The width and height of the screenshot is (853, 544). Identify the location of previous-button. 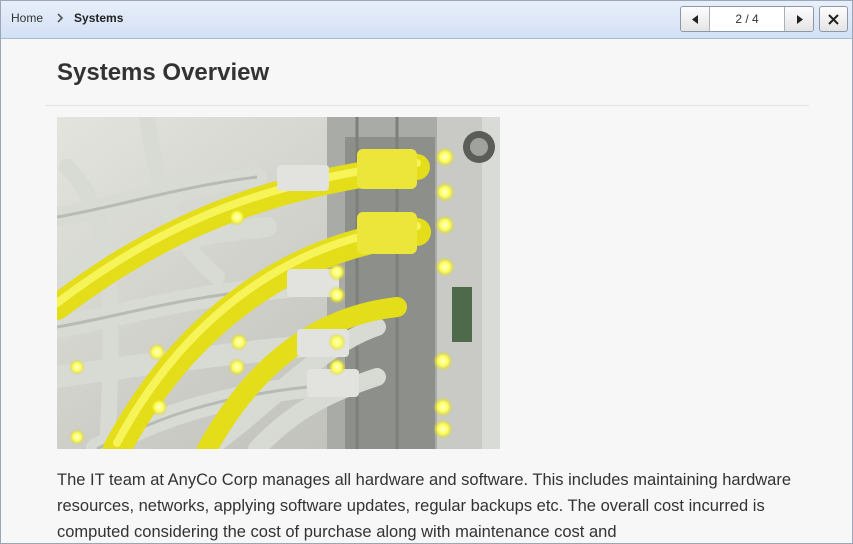
(695, 19).